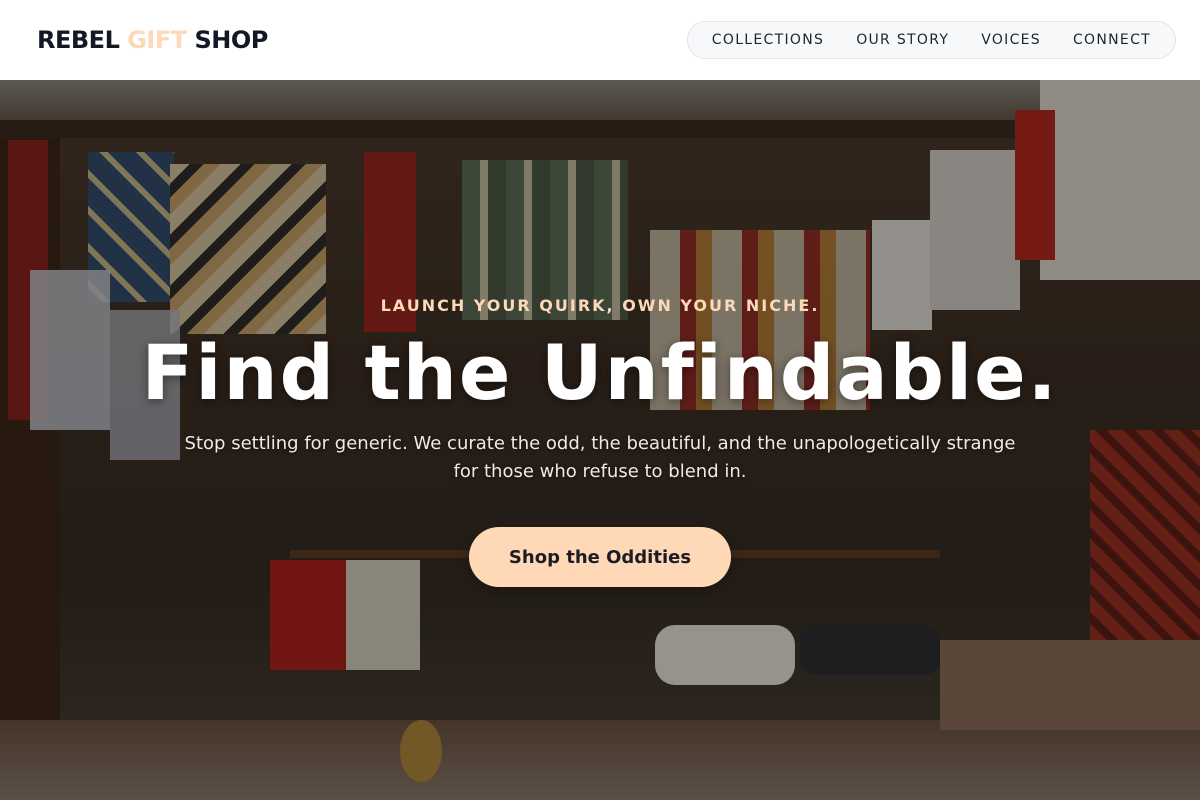 The width and height of the screenshot is (1200, 800). What do you see at coordinates (768, 40) in the screenshot?
I see `nav-link-collections: COLLECTIONS` at bounding box center [768, 40].